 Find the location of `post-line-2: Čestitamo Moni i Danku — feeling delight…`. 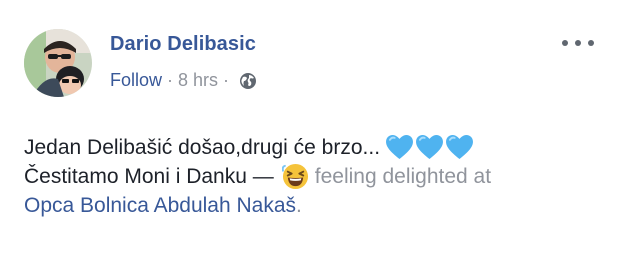

post-line-2: Čestitamo Moni i Danku — feeling delight… is located at coordinates (257, 176).